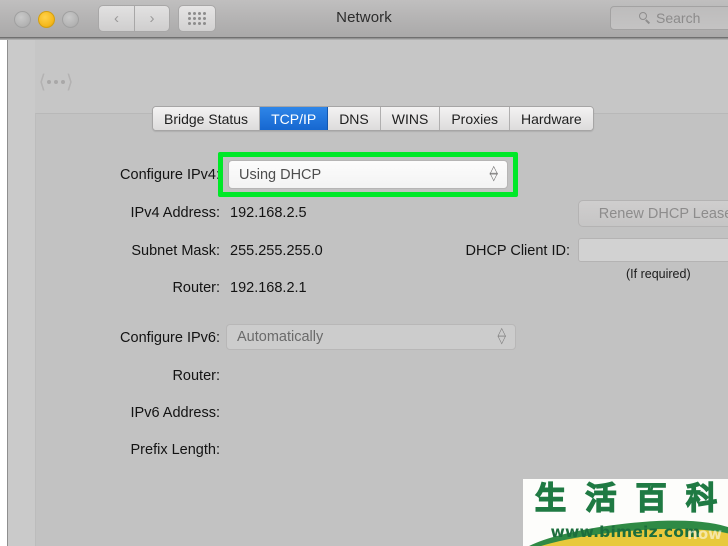  Describe the element at coordinates (3, 293) in the screenshot. I see `window-outer-margin` at that location.